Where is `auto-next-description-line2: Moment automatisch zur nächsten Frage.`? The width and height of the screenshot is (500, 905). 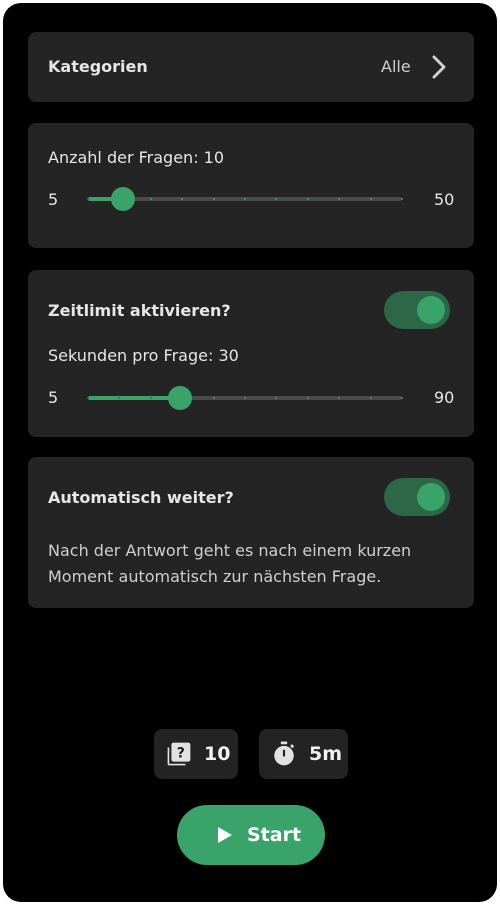 auto-next-description-line2: Moment automatisch zur nächsten Frage. is located at coordinates (215, 576).